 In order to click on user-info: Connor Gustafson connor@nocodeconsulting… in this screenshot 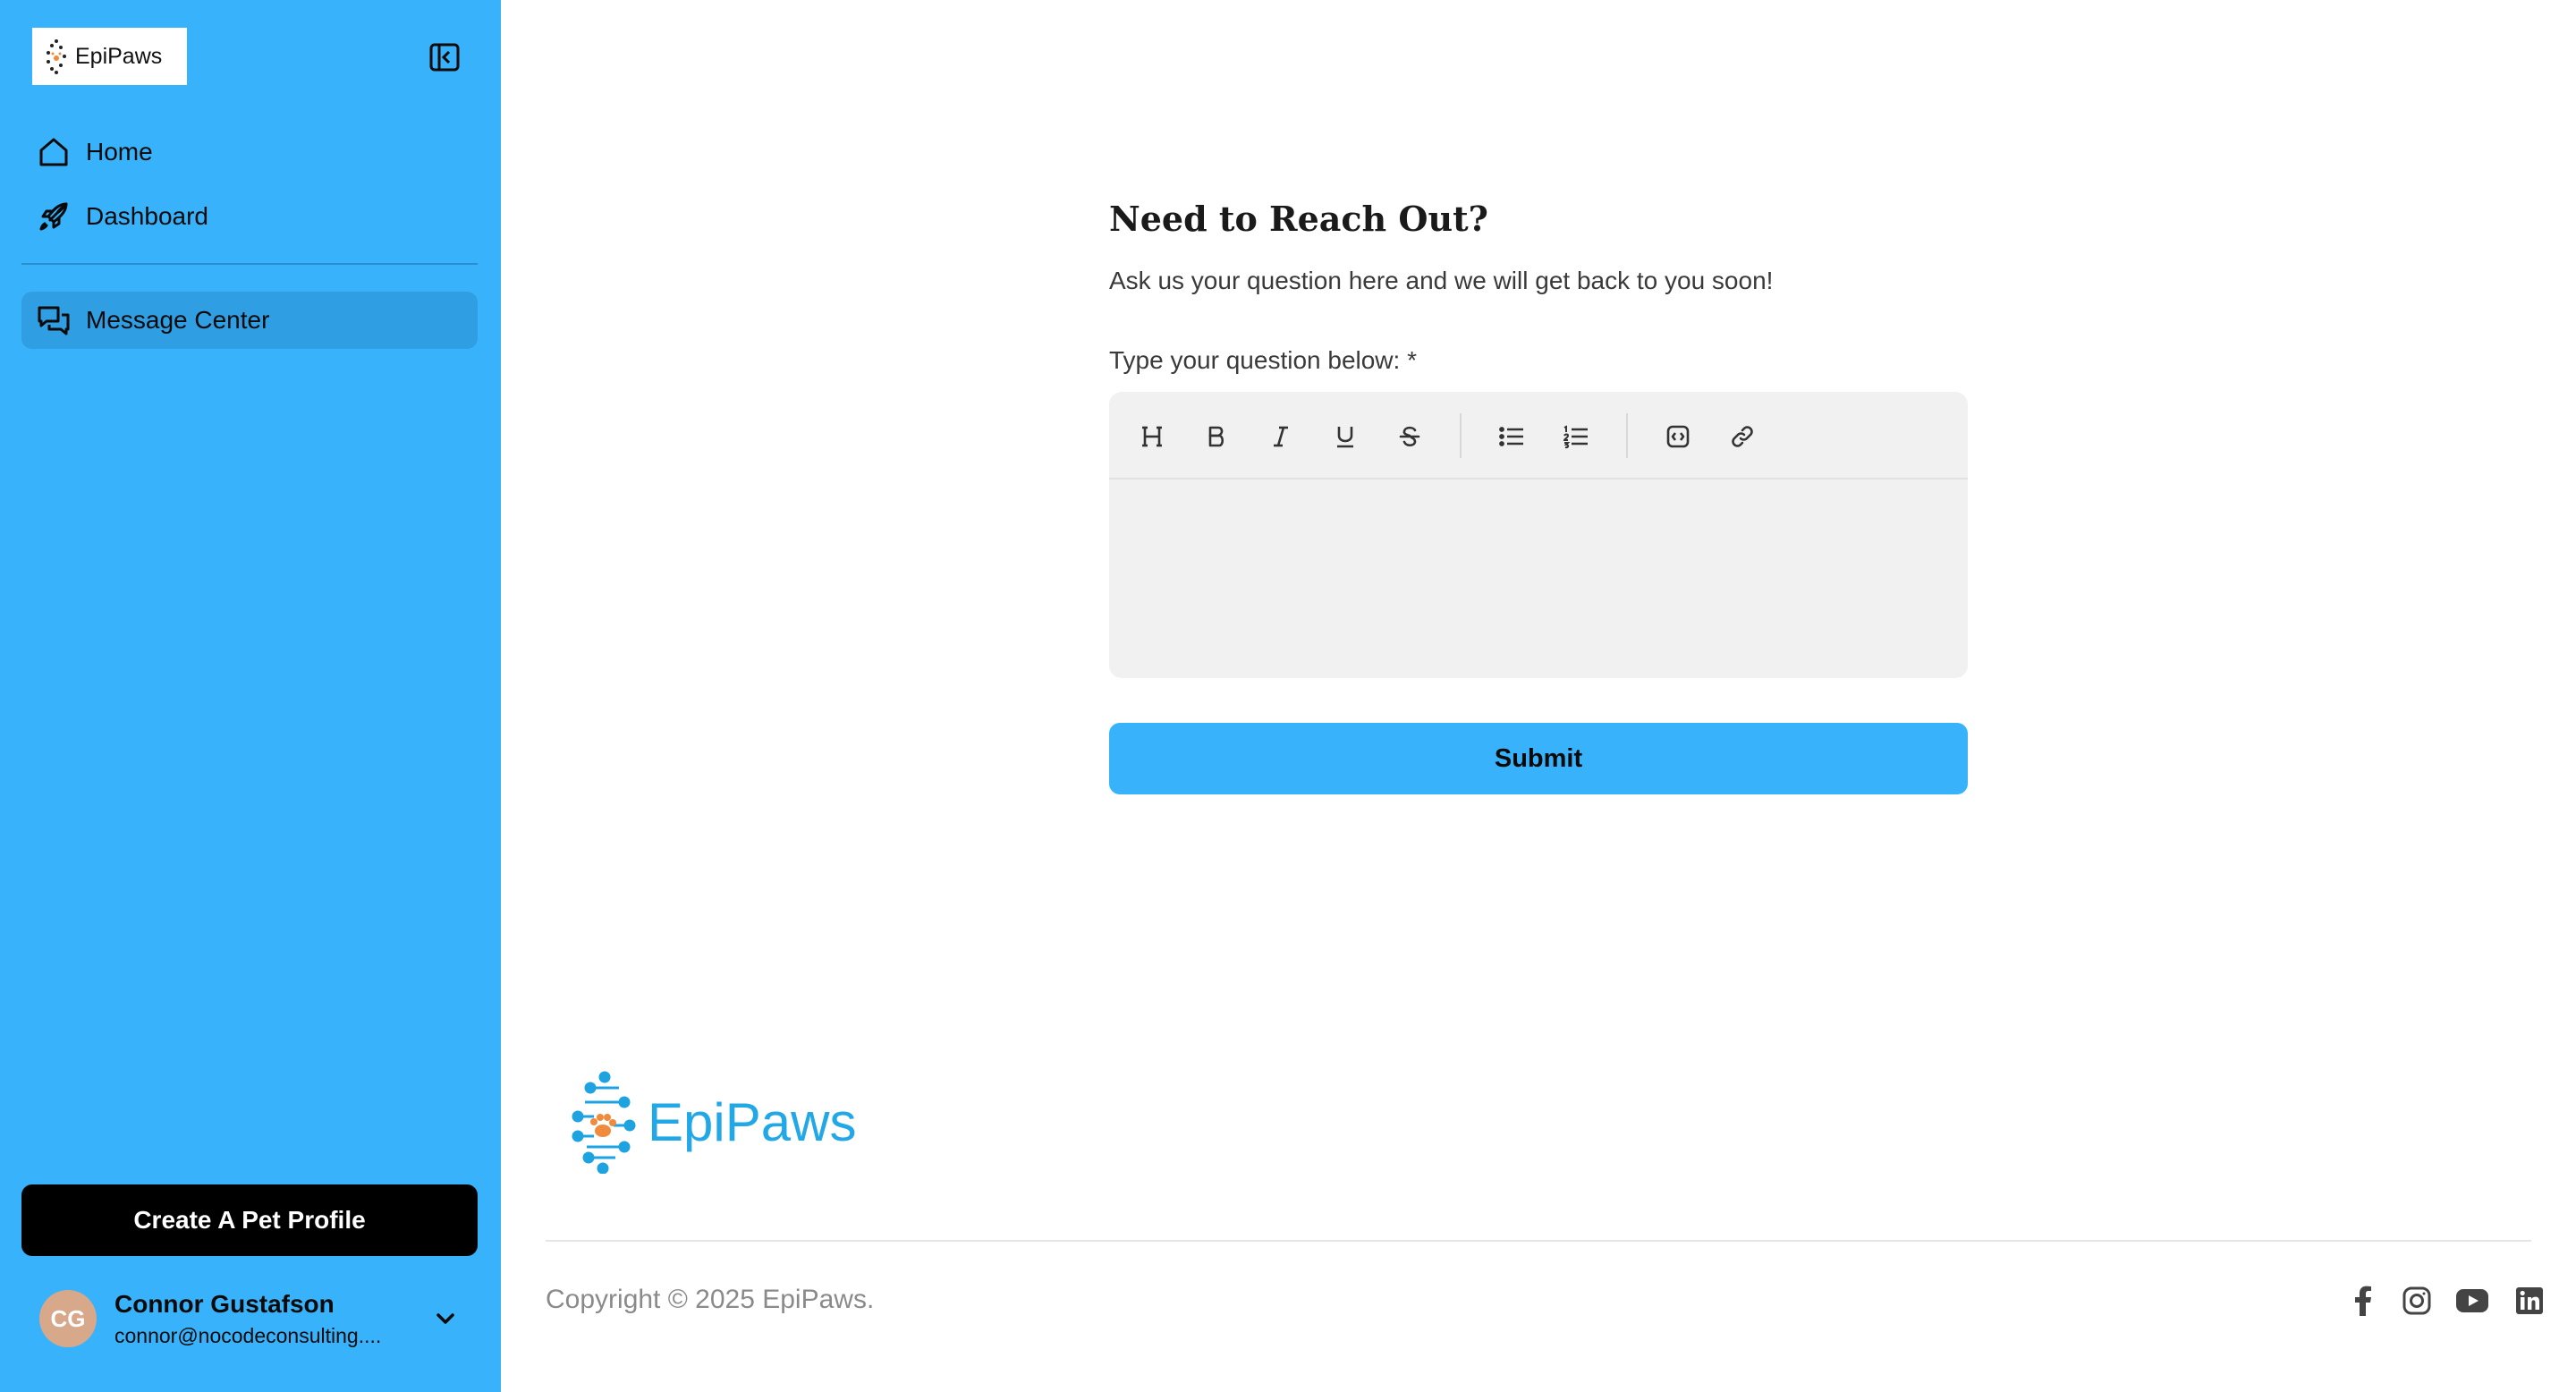, I will do `click(247, 1319)`.